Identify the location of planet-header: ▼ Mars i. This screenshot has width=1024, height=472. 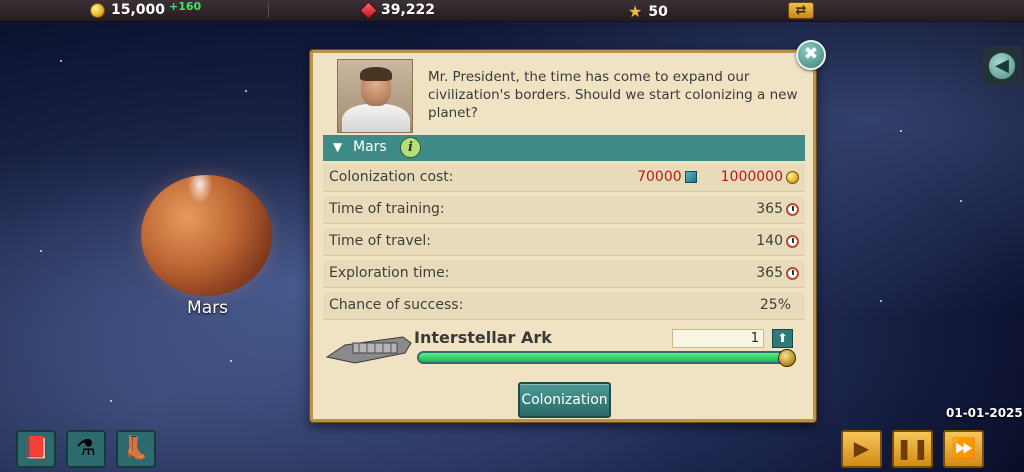
(564, 148).